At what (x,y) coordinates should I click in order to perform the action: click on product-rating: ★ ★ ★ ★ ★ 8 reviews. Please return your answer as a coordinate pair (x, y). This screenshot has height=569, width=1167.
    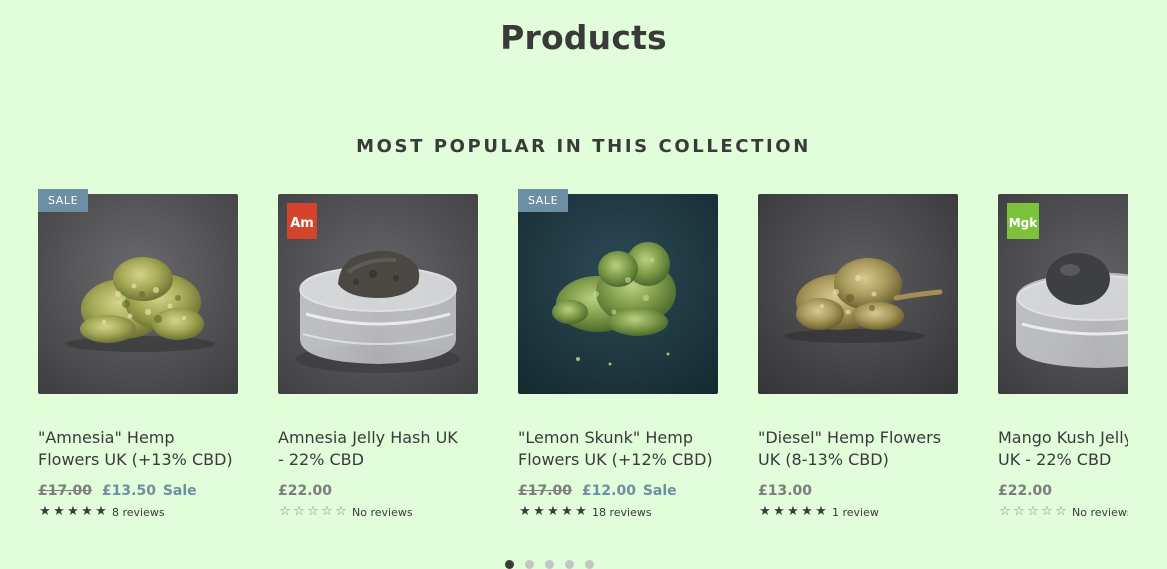
    Looking at the image, I should click on (101, 512).